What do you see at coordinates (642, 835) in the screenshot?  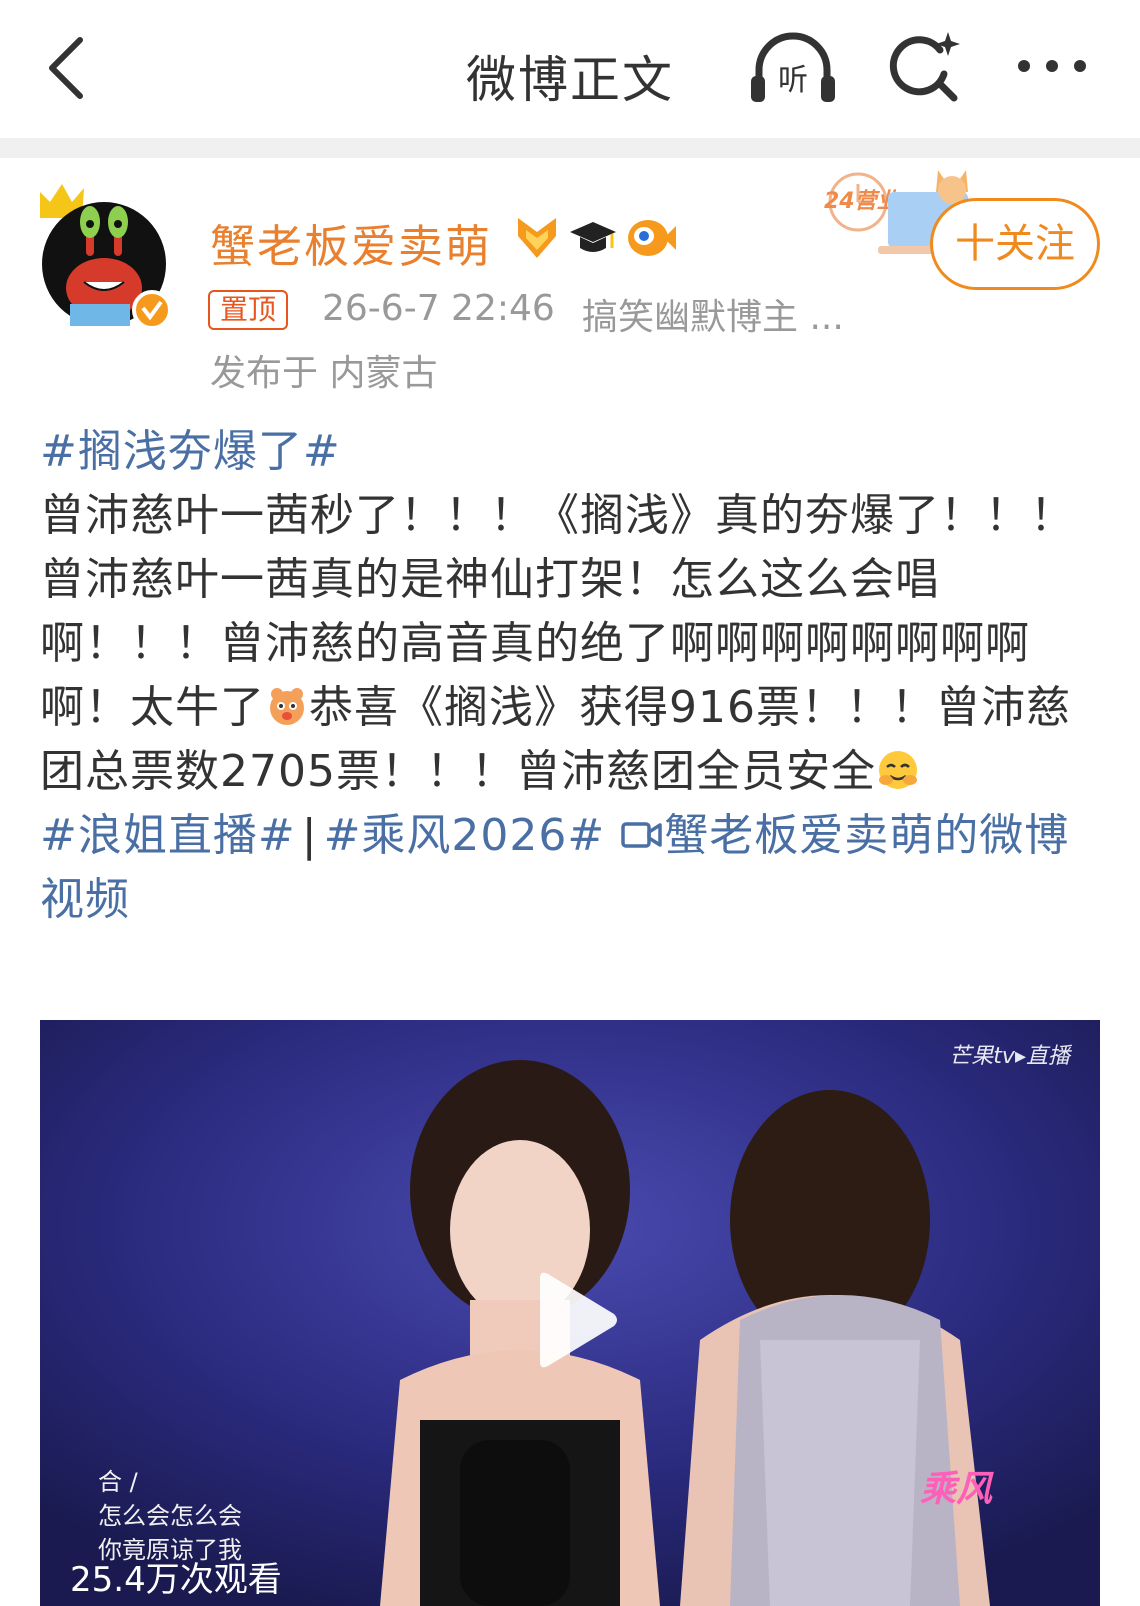 I see `video-camera-icon` at bounding box center [642, 835].